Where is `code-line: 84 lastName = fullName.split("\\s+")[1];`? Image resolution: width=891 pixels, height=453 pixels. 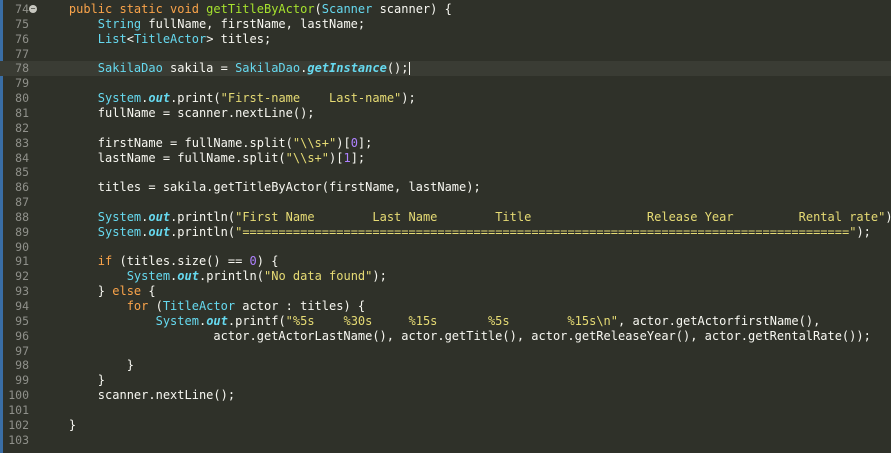 code-line: 84 lastName = fullName.split("\\s+")[1]; is located at coordinates (445, 158).